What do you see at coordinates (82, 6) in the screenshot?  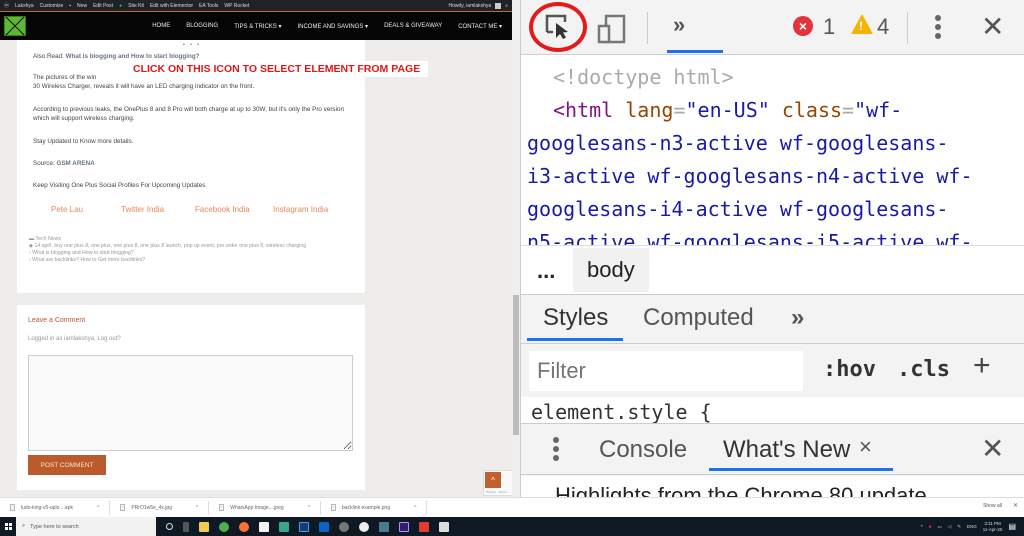 I see `admin-bar-new: New` at bounding box center [82, 6].